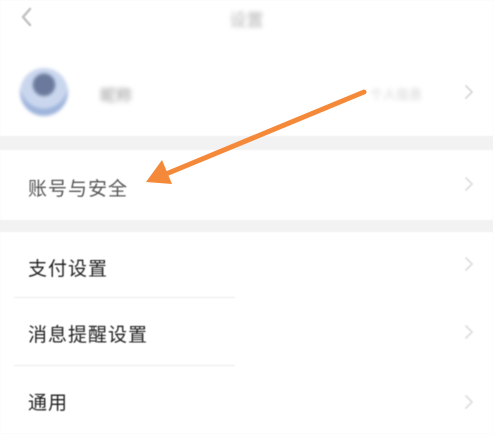 This screenshot has height=434, width=493. Describe the element at coordinates (88, 335) in the screenshot. I see `settings-item-label: 消息提醒设置` at that location.